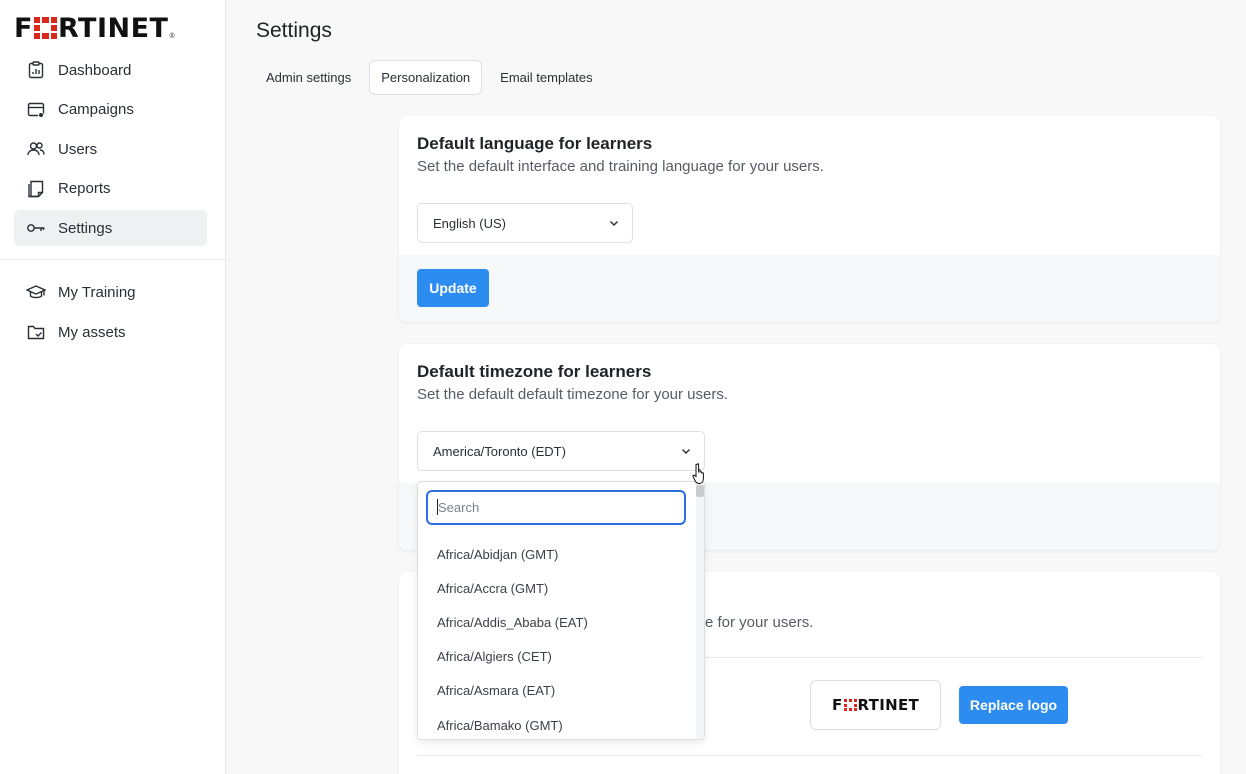  Describe the element at coordinates (558, 691) in the screenshot. I see `timezone-option: Africa/Asmara (EAT)` at that location.